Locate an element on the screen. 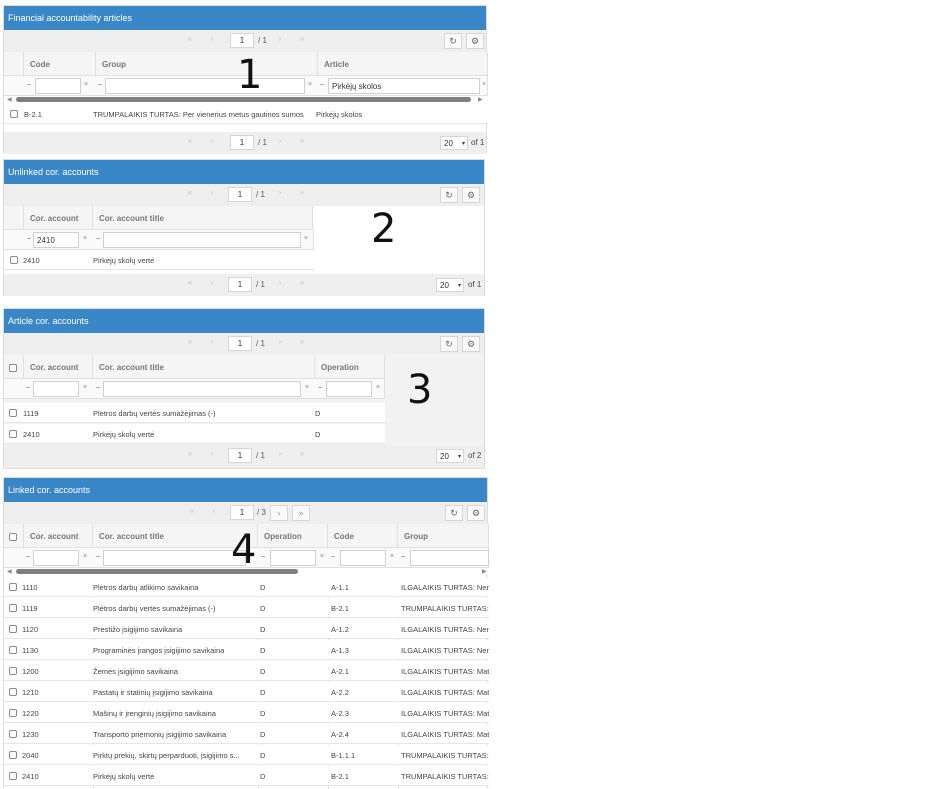  filter-article-clear: × is located at coordinates (484, 84).